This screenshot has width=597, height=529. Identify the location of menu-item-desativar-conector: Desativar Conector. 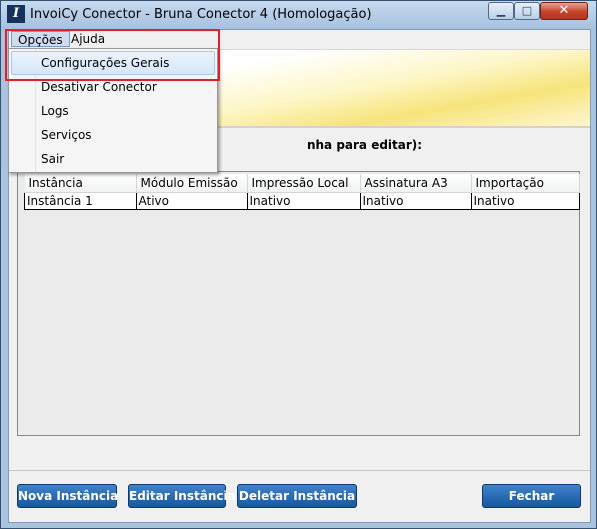
(113, 87).